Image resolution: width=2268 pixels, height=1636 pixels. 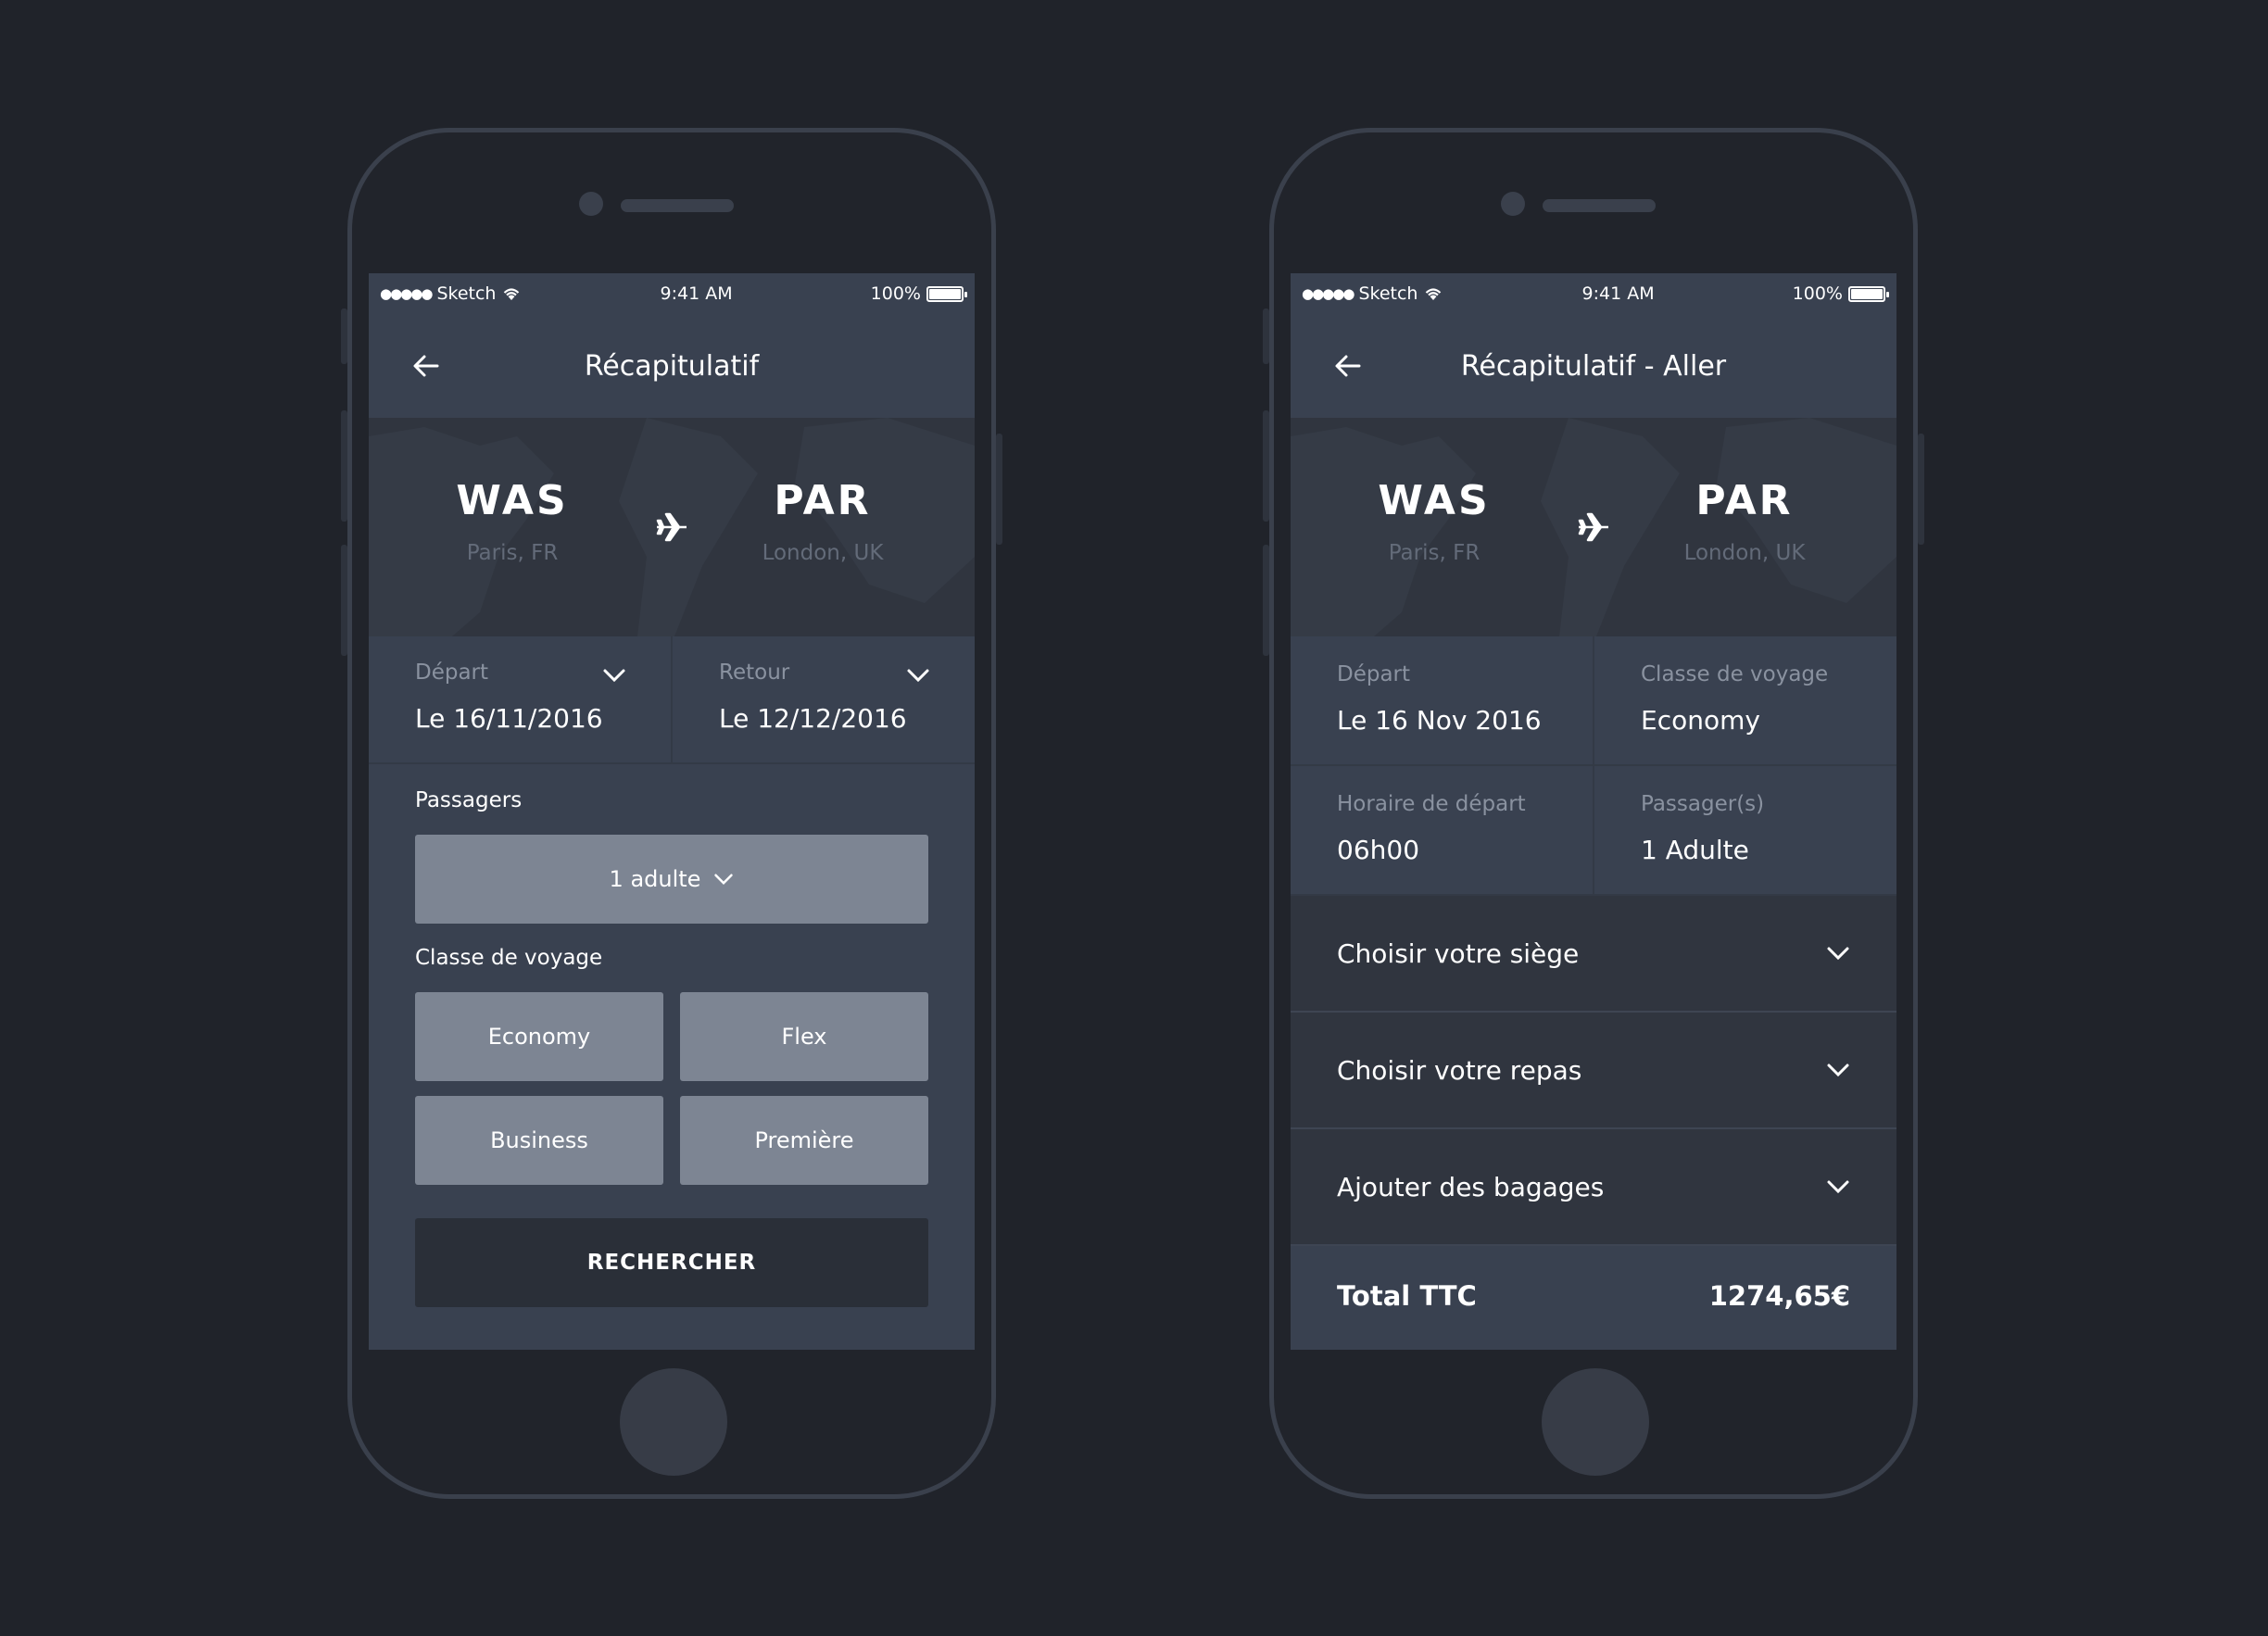 I want to click on passengers-value: 1 adulte, so click(x=655, y=879).